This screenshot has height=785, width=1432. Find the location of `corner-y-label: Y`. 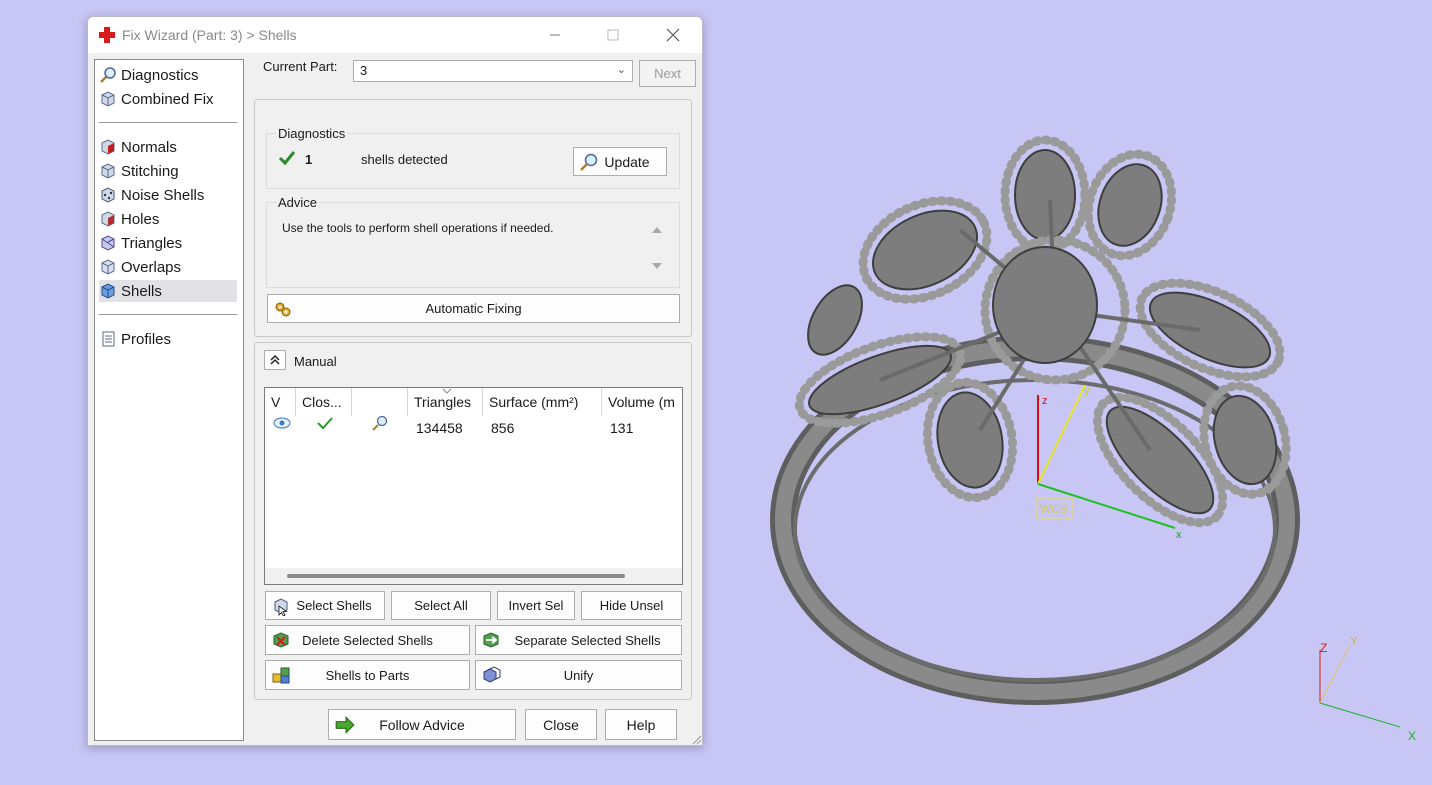

corner-y-label: Y is located at coordinates (1354, 641).